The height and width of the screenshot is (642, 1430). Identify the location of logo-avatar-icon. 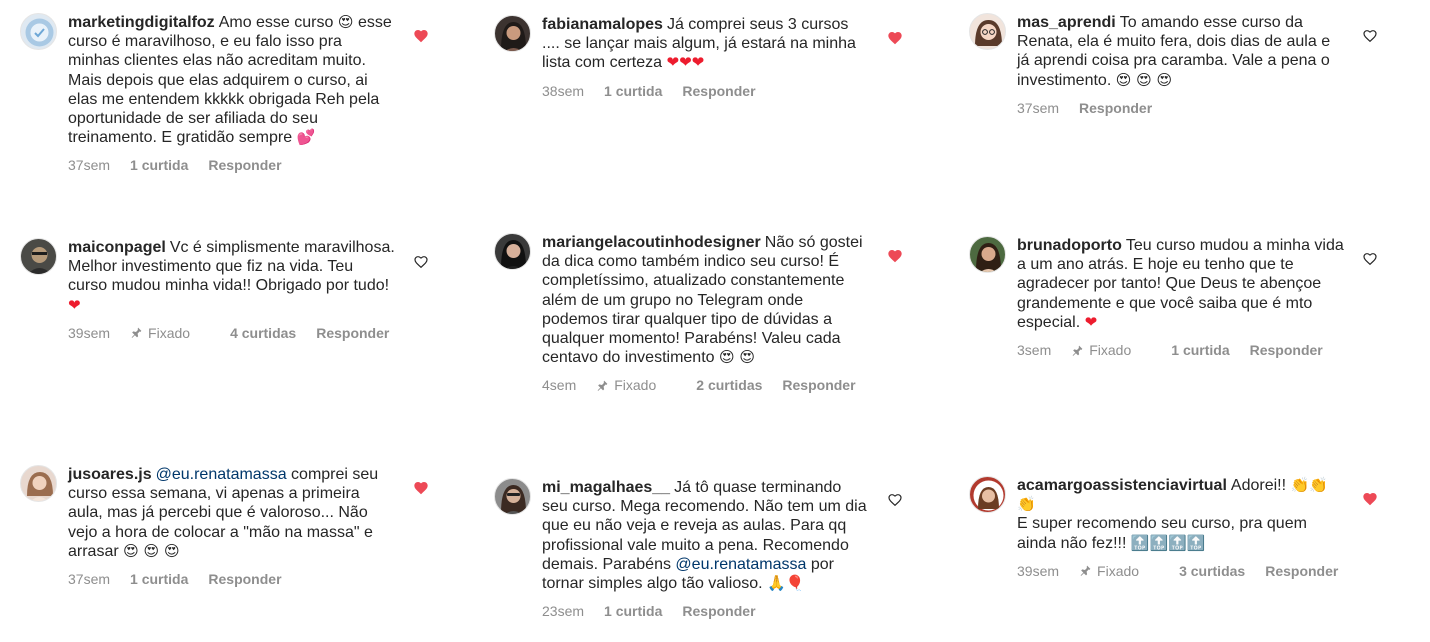
(39, 32).